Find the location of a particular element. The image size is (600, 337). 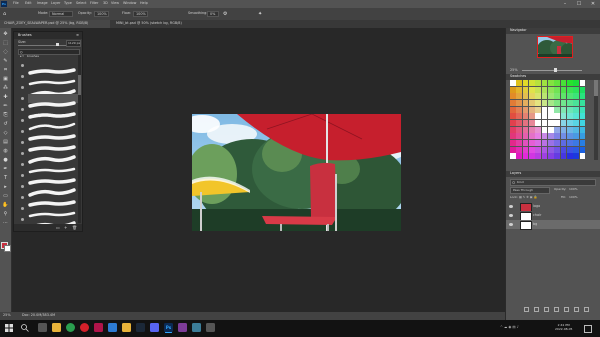

tool-preset-icon: ⌂ is located at coordinates (6, 14).